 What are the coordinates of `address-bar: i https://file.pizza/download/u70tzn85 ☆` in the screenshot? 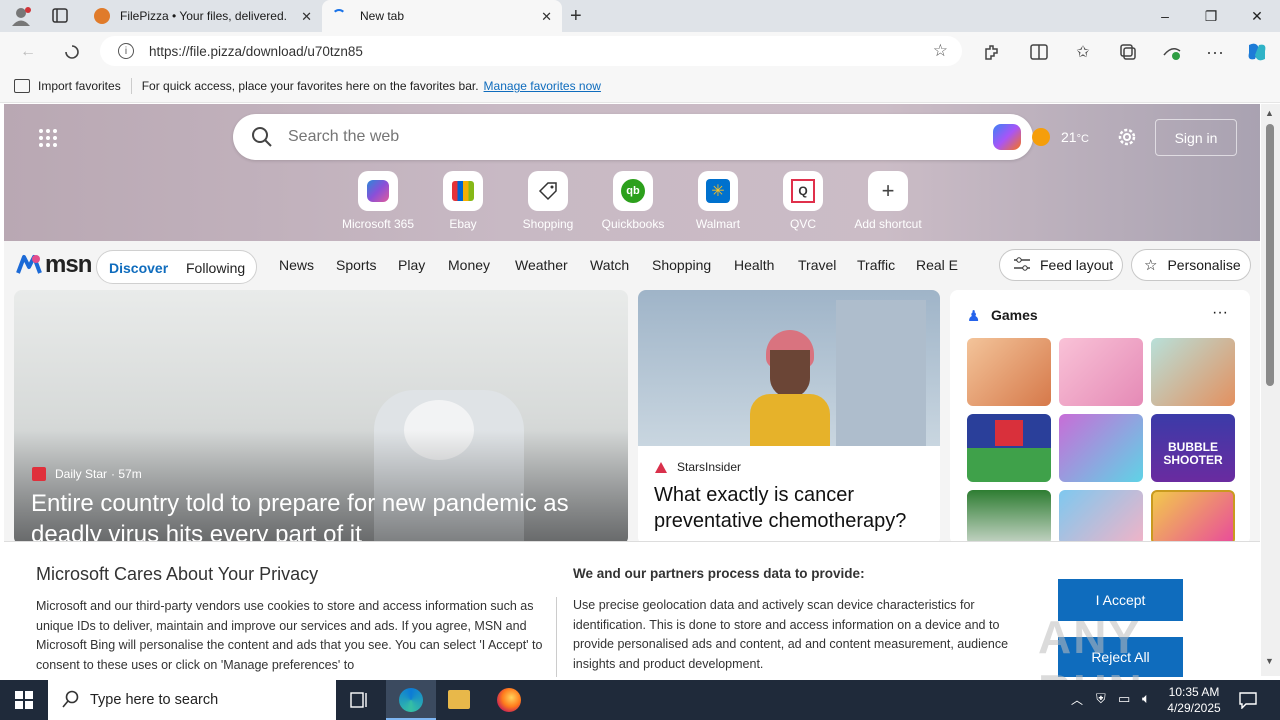 It's located at (531, 51).